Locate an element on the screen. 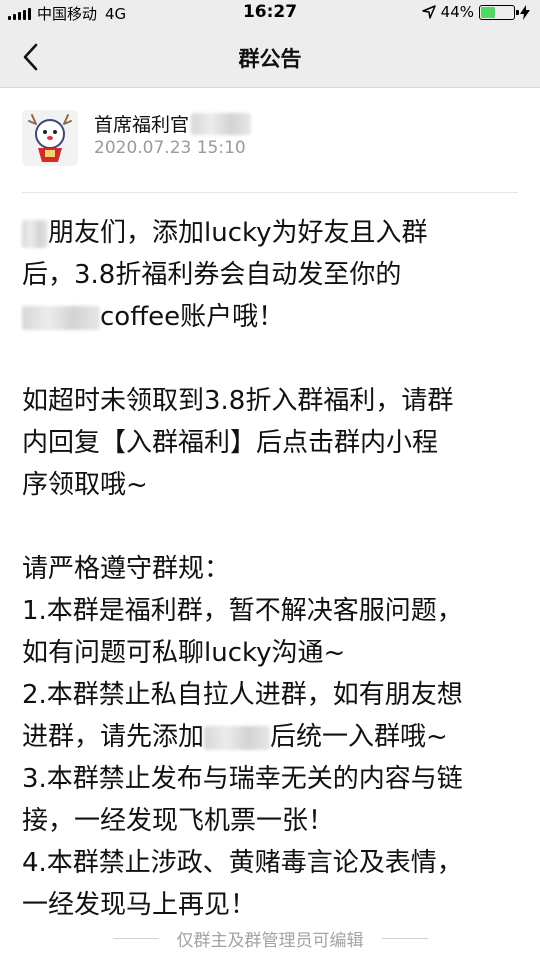 The image size is (540, 955). rule-line: 3.本群禁止发布与瑞幸无关的内容与链 is located at coordinates (242, 779).